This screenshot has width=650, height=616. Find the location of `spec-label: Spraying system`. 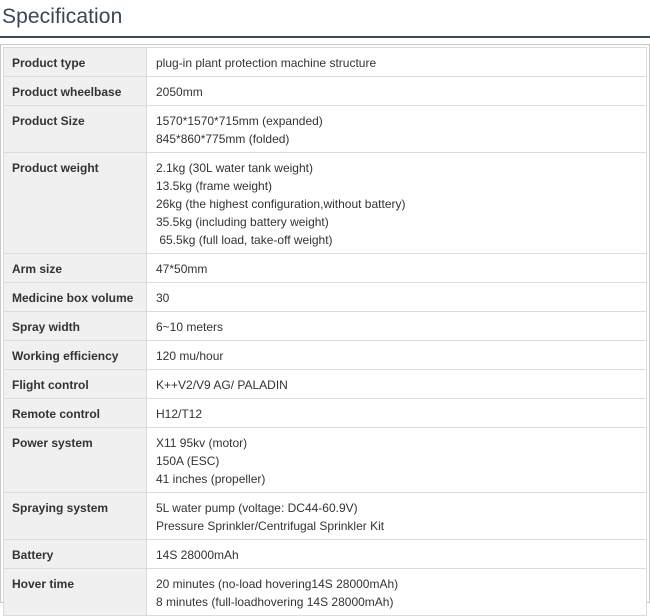

spec-label: Spraying system is located at coordinates (75, 516).